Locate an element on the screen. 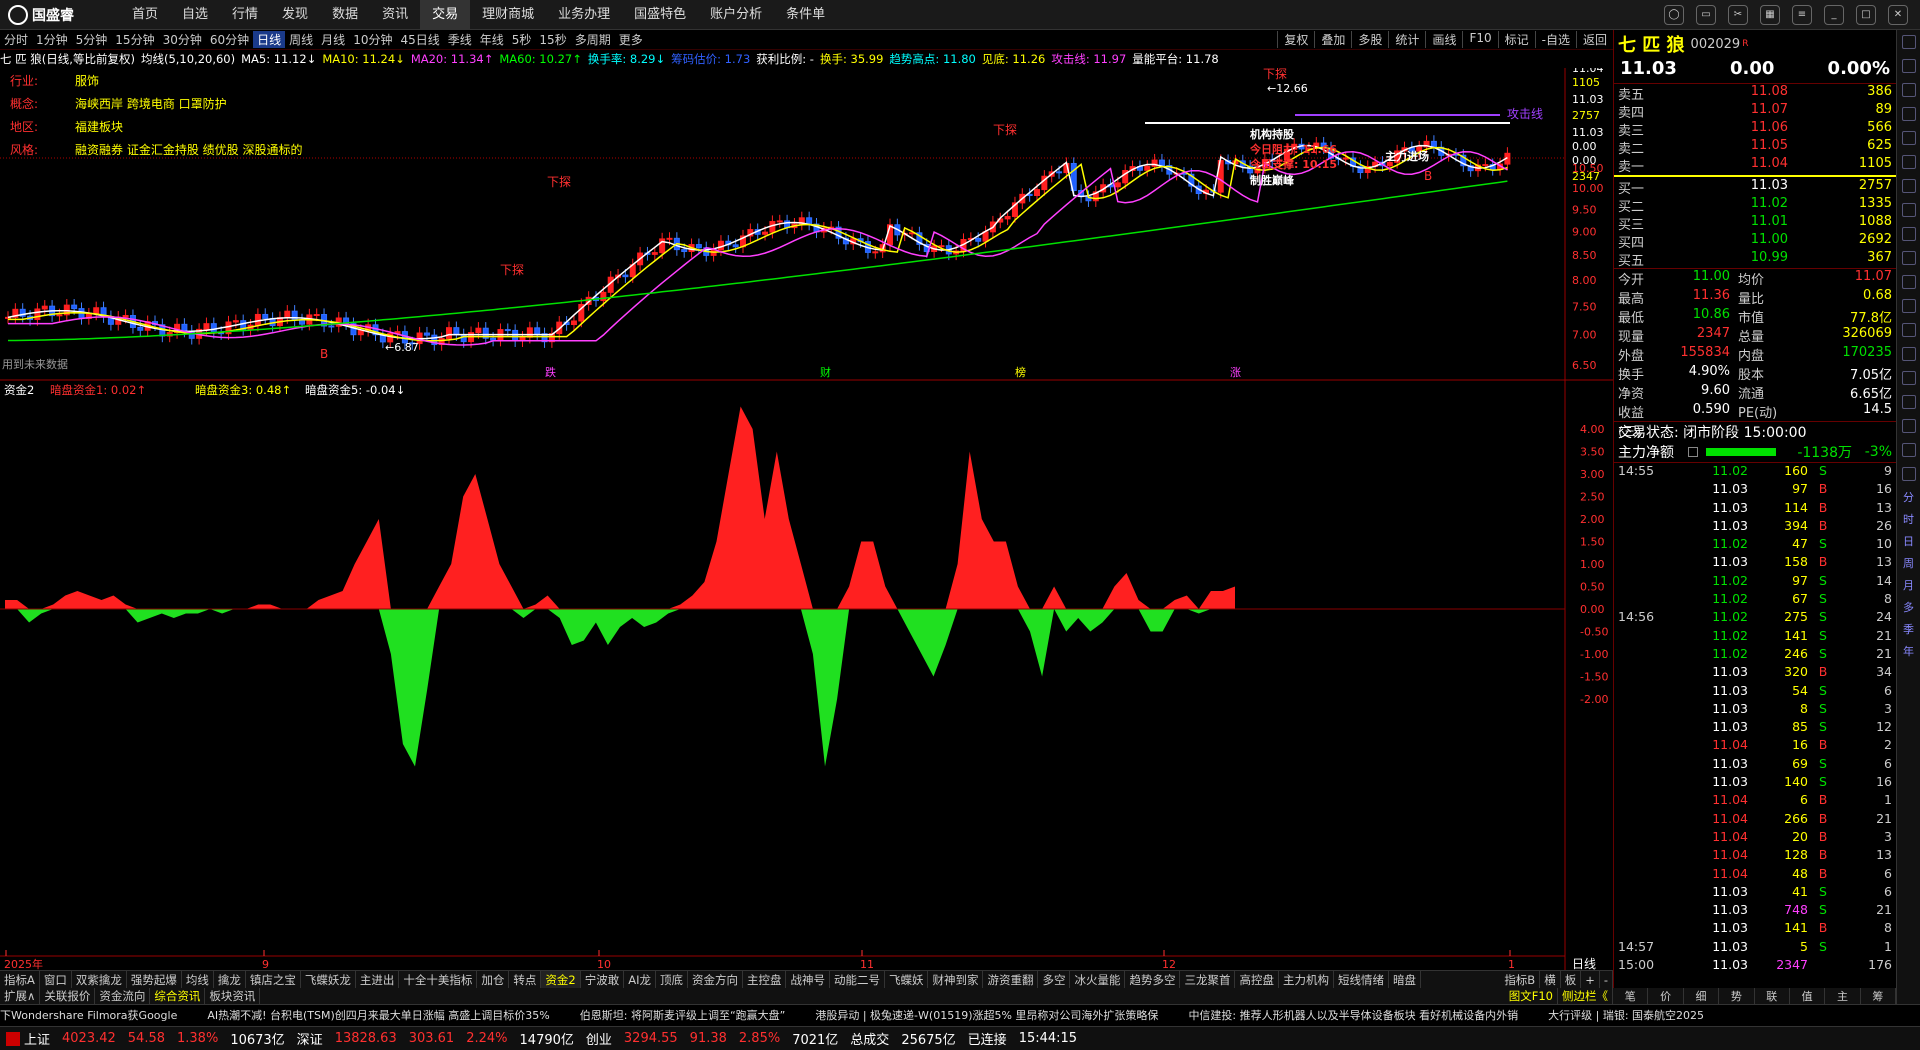 This screenshot has height=1050, width=1920. nav-item-7: 理财商城 is located at coordinates (508, 15).